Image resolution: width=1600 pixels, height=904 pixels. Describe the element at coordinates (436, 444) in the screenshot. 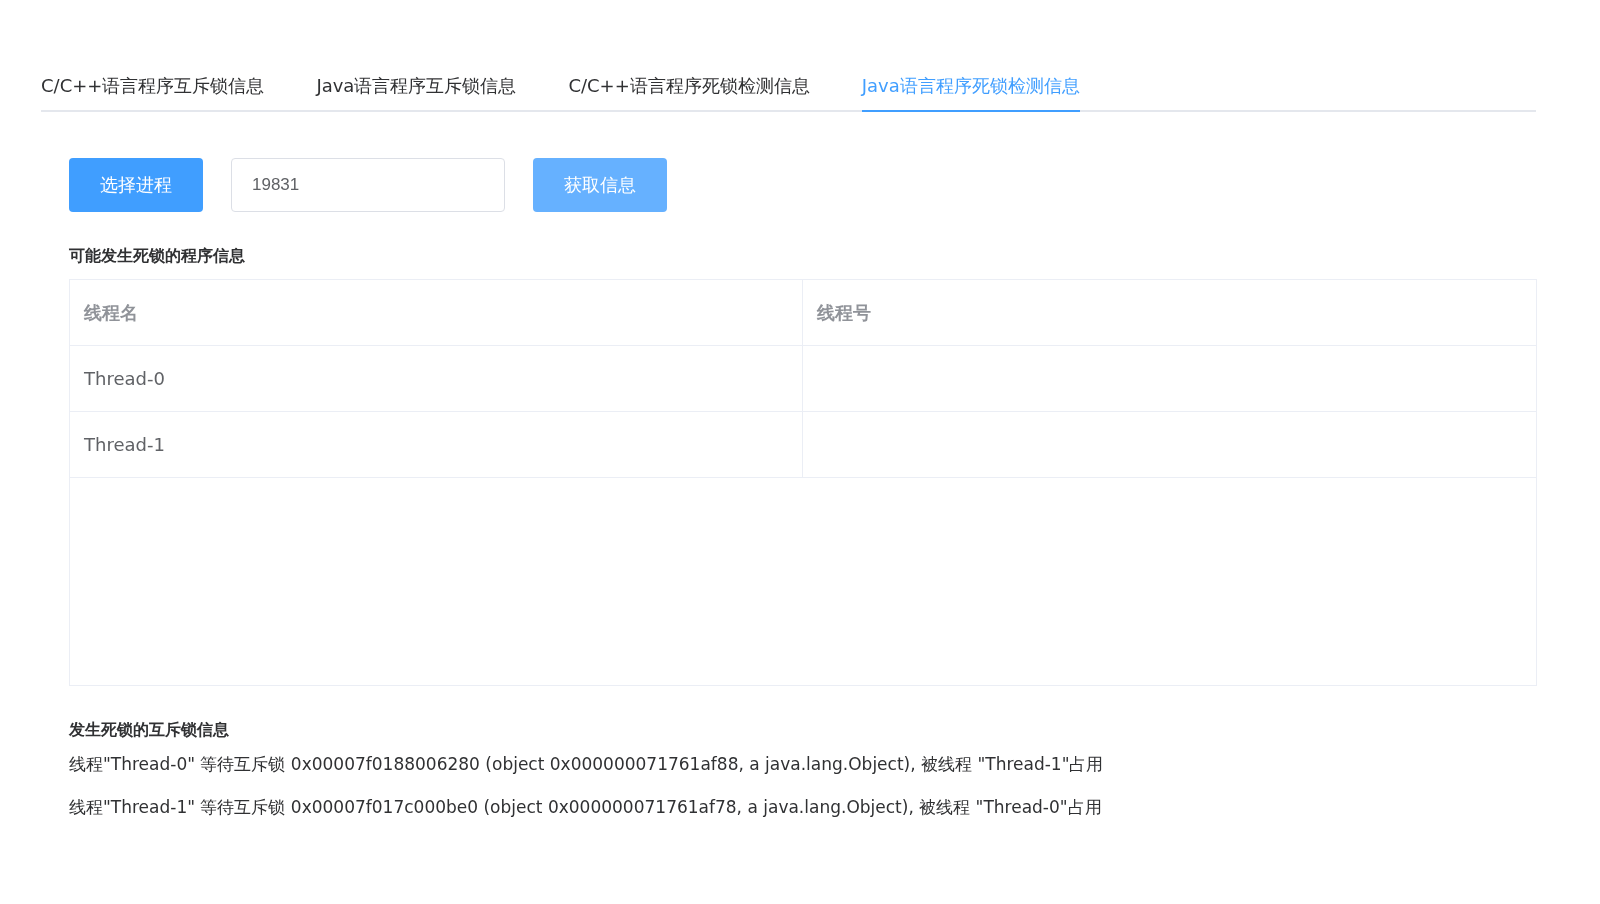

I see `table-cell: Thread-1` at that location.